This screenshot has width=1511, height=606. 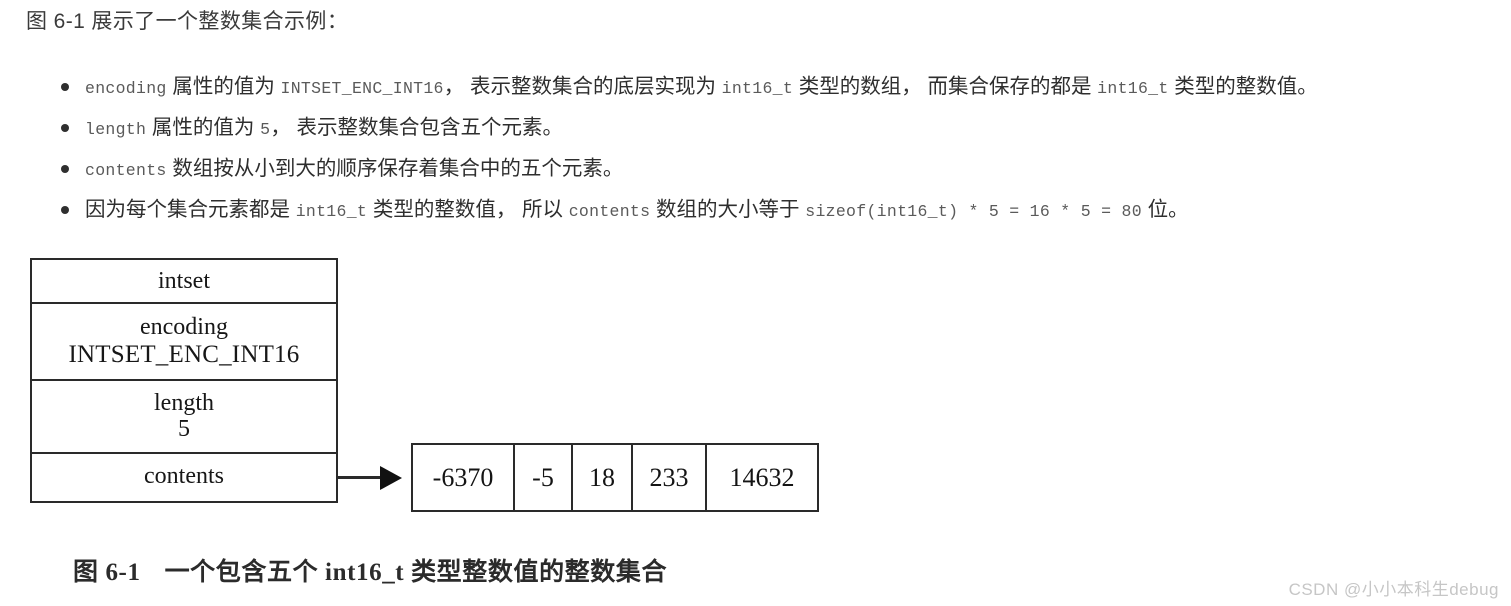 I want to click on struct-length-value: 5, so click(x=184, y=428).